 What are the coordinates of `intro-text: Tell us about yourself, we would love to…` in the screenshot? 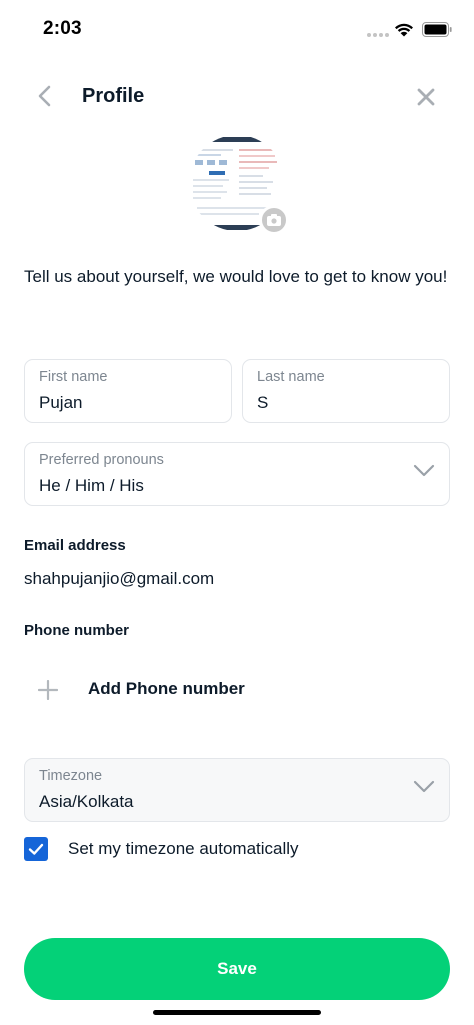 It's located at (236, 276).